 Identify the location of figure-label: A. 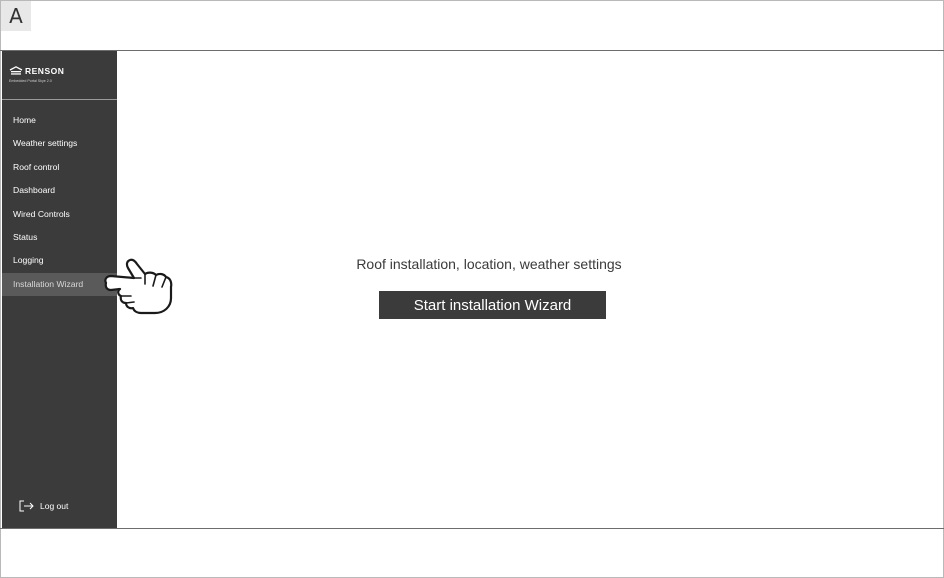
(16, 16).